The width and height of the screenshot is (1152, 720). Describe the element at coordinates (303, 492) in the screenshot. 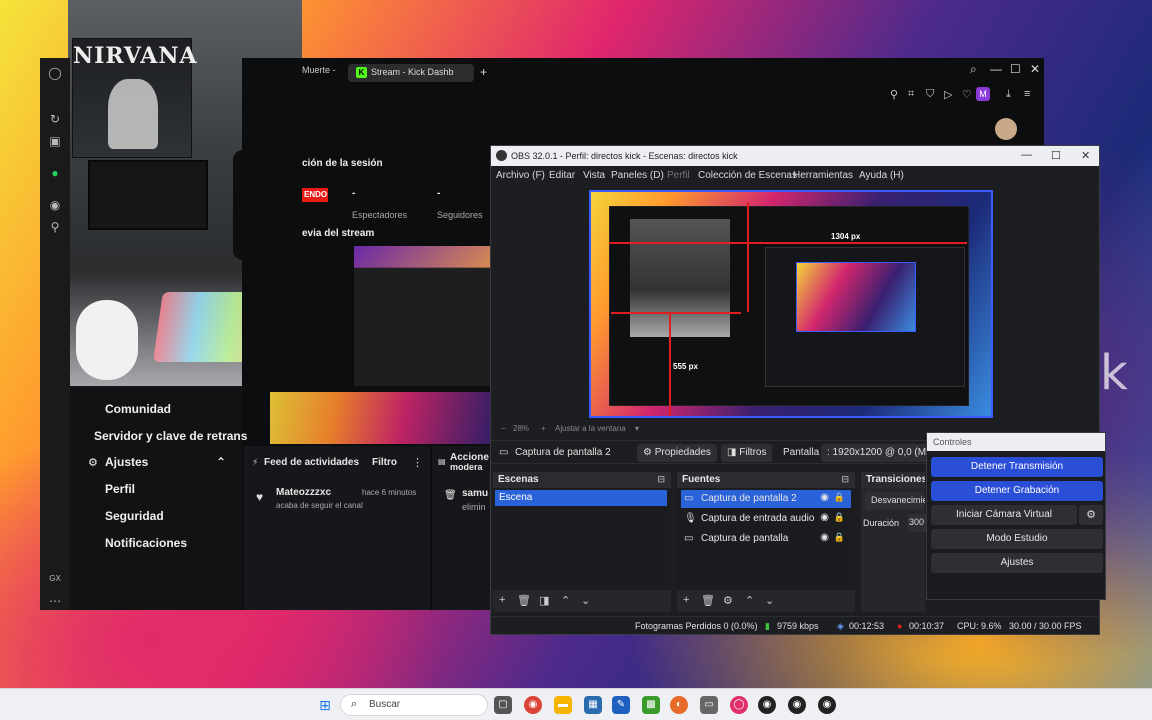

I see `feed-user: Mateozzzxc` at that location.